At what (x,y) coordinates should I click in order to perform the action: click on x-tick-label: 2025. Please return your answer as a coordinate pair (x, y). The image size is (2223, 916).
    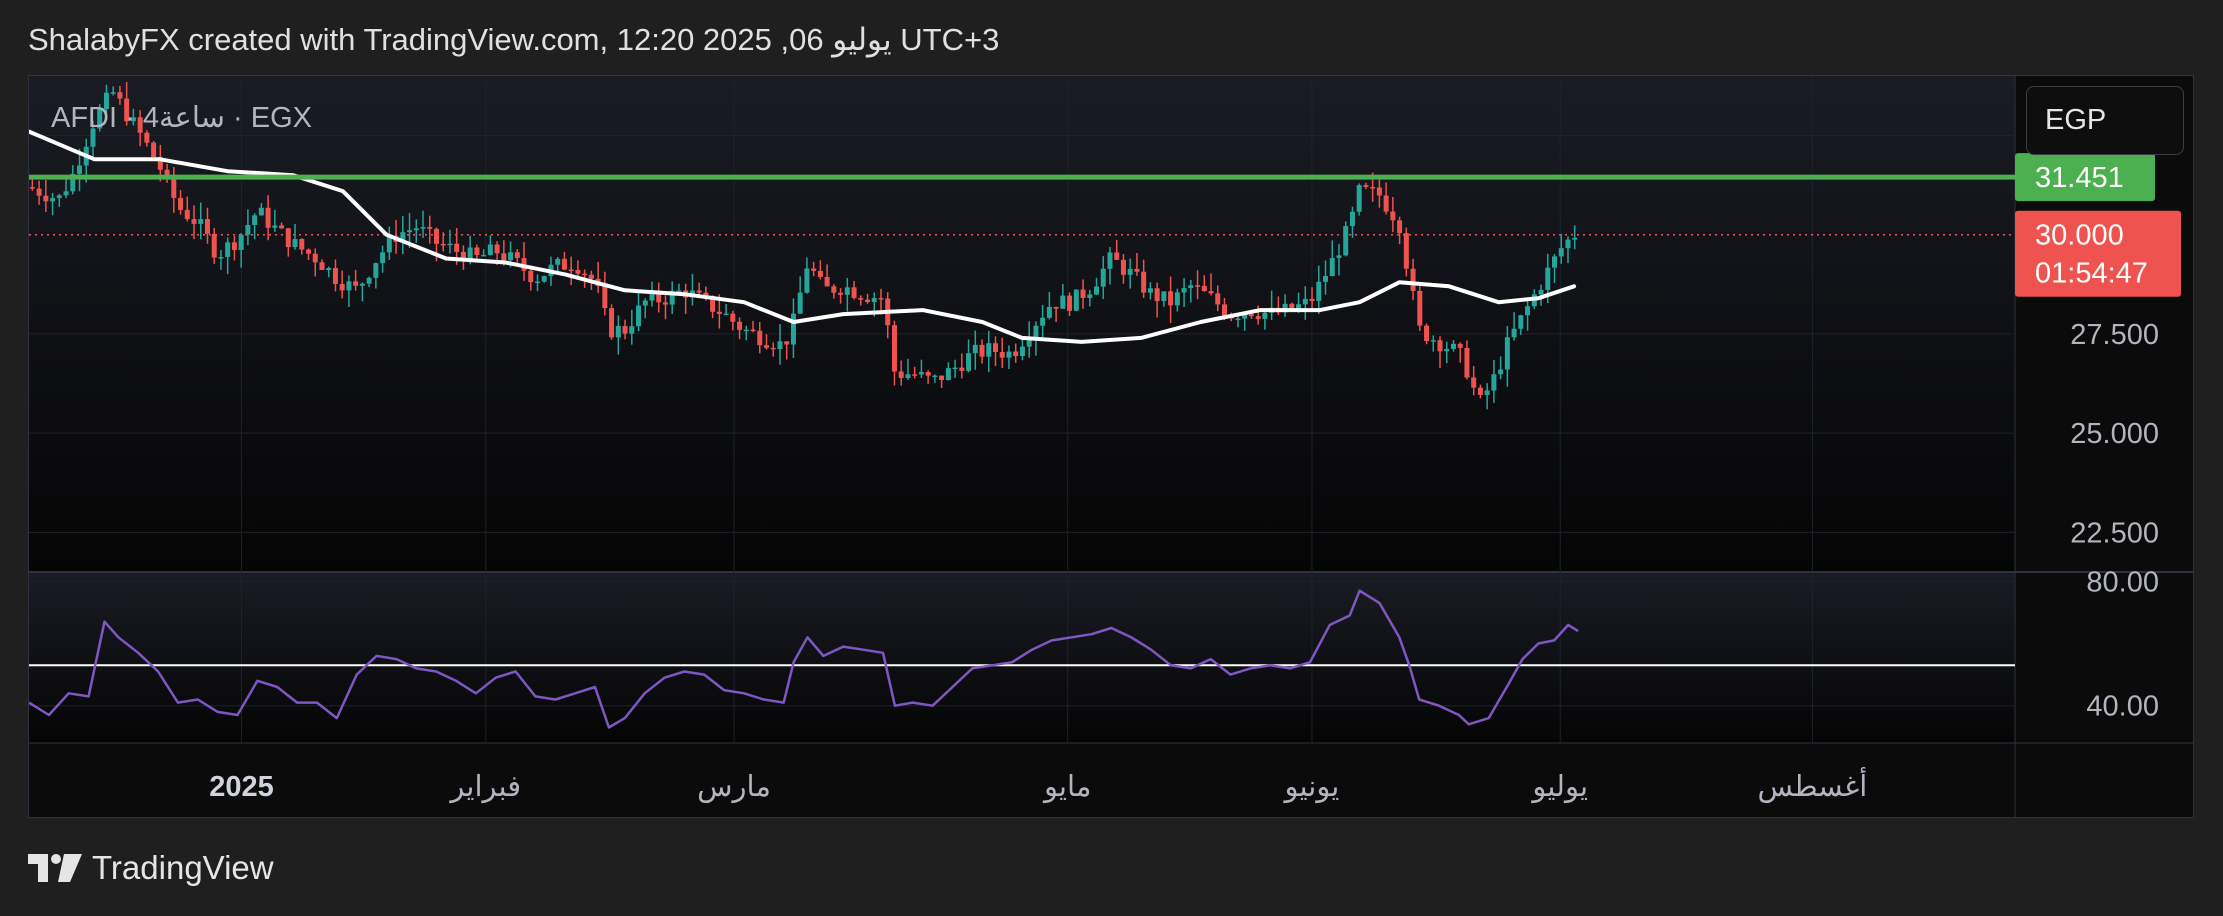
    Looking at the image, I should click on (241, 787).